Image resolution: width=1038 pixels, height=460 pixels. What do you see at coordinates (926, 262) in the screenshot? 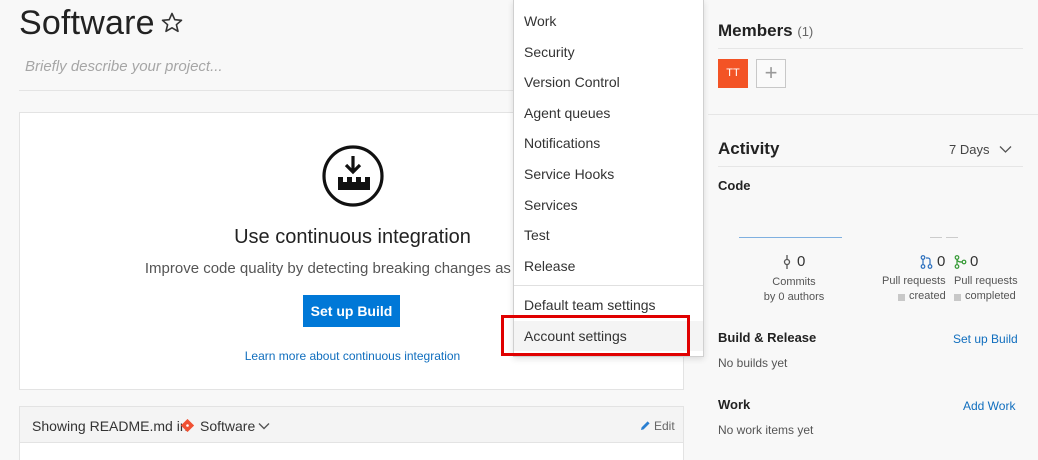
I see `pull-request-icon` at bounding box center [926, 262].